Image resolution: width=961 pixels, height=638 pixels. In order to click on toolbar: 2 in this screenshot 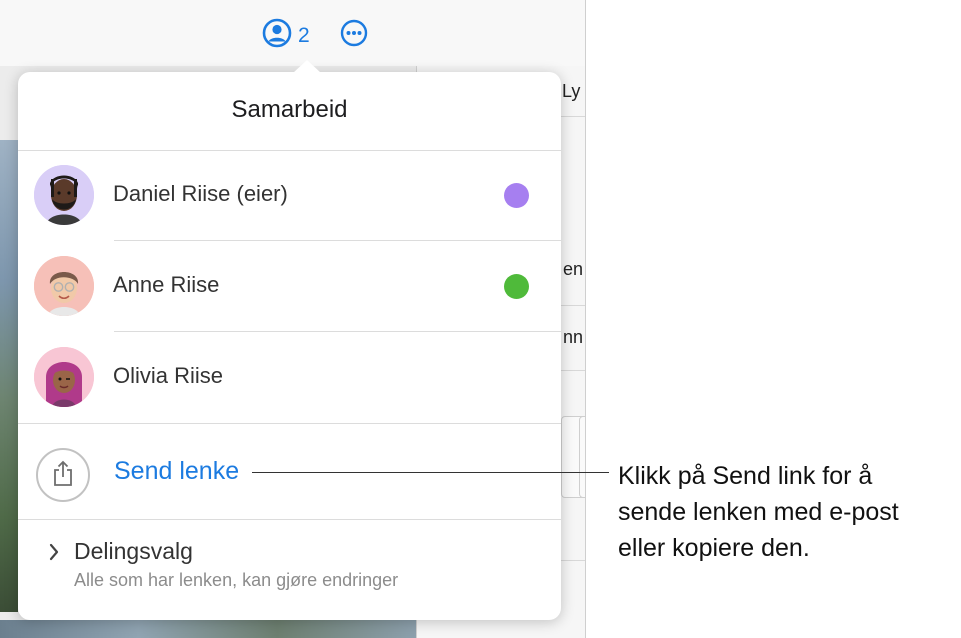, I will do `click(292, 33)`.